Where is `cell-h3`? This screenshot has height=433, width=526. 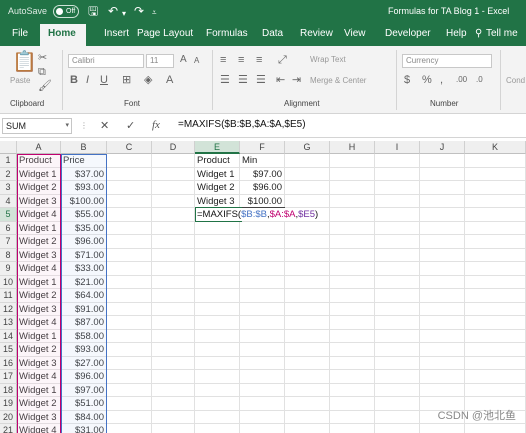
cell-h3 is located at coordinates (352, 188).